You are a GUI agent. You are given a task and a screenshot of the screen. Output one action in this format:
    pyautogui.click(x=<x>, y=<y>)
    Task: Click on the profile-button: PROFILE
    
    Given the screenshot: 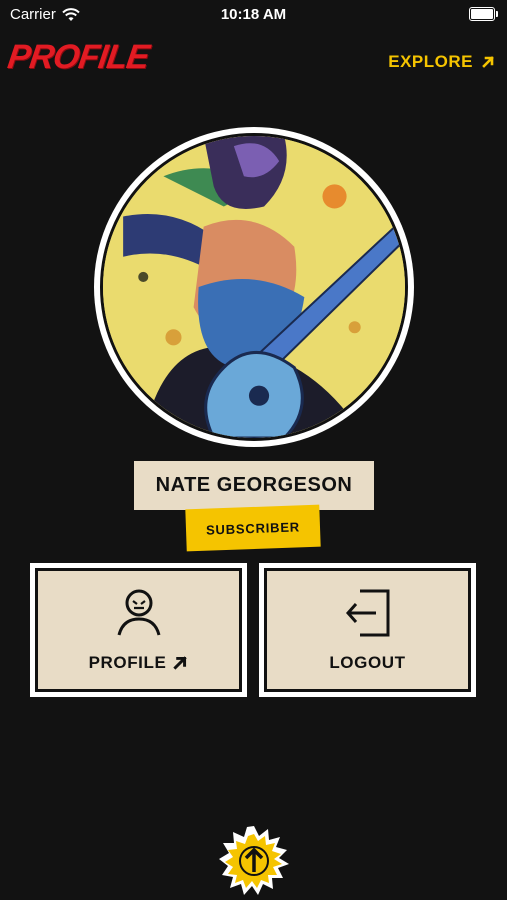 What is the action you would take?
    pyautogui.click(x=138, y=630)
    